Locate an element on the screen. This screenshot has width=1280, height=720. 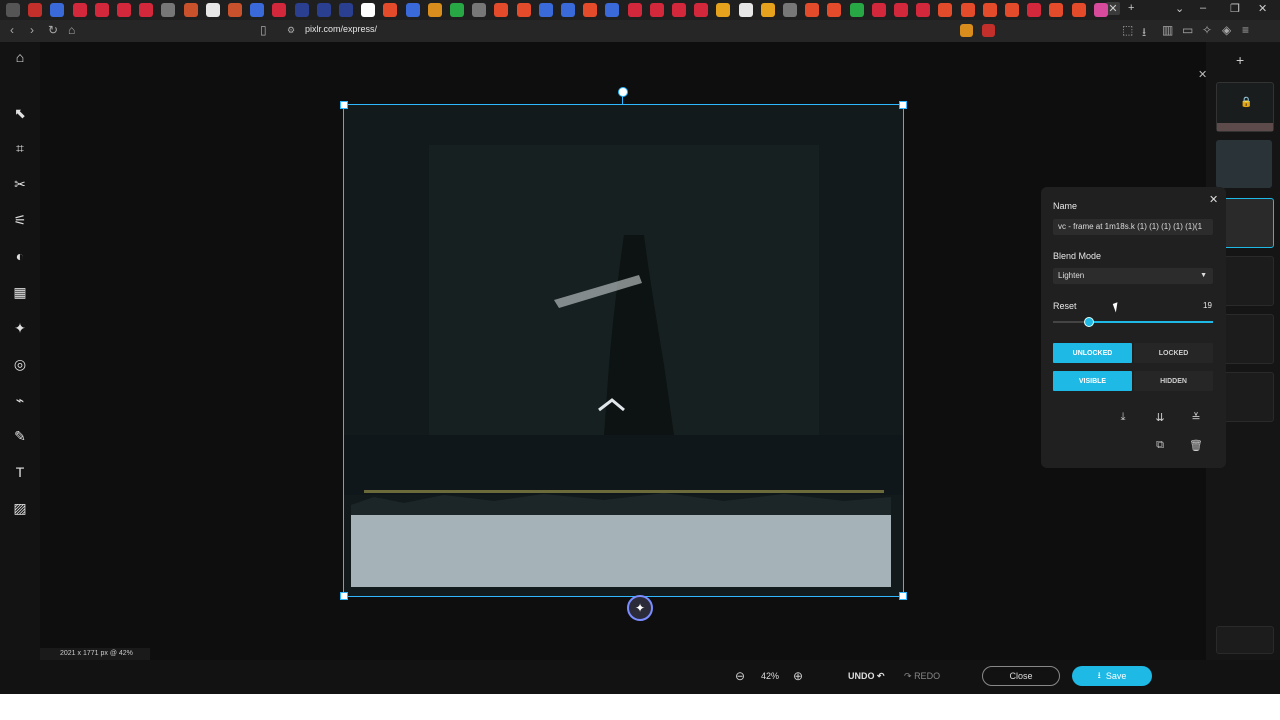
rotate-handle is located at coordinates (623, 92).